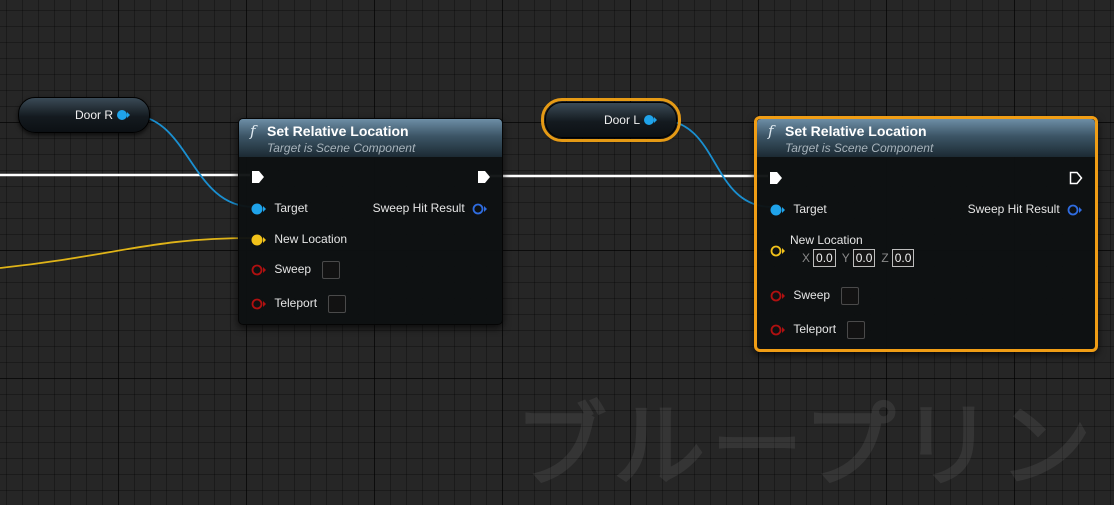 The width and height of the screenshot is (1114, 505). I want to click on x-value-input: 0.0, so click(824, 258).